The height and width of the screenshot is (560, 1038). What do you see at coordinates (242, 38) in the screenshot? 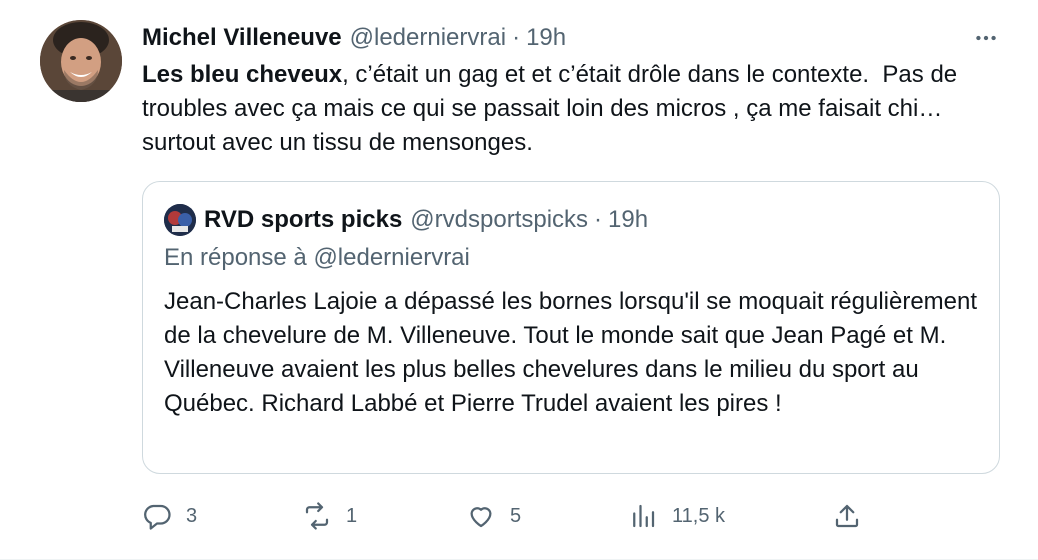
I see `author-display-name: Michel Villeneuve` at bounding box center [242, 38].